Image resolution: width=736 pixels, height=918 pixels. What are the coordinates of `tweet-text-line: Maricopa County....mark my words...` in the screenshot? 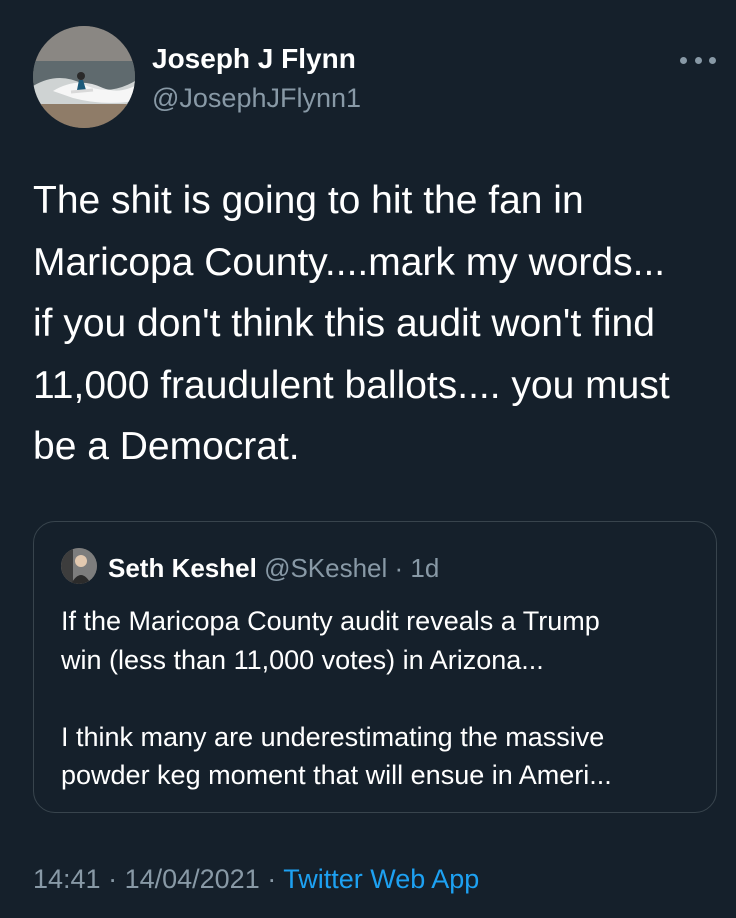 It's located at (349, 262).